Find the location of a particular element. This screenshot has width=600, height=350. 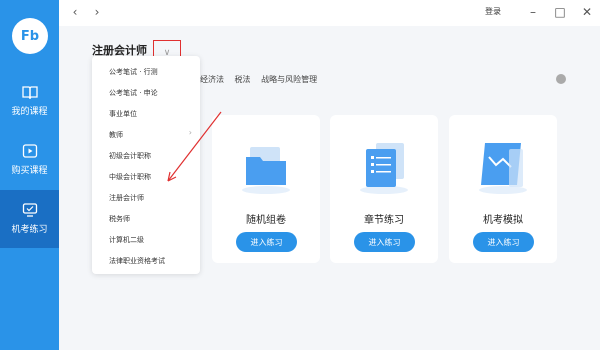

sidebar: Fb 我的课程 购买课程 机考练习 is located at coordinates (29, 175).